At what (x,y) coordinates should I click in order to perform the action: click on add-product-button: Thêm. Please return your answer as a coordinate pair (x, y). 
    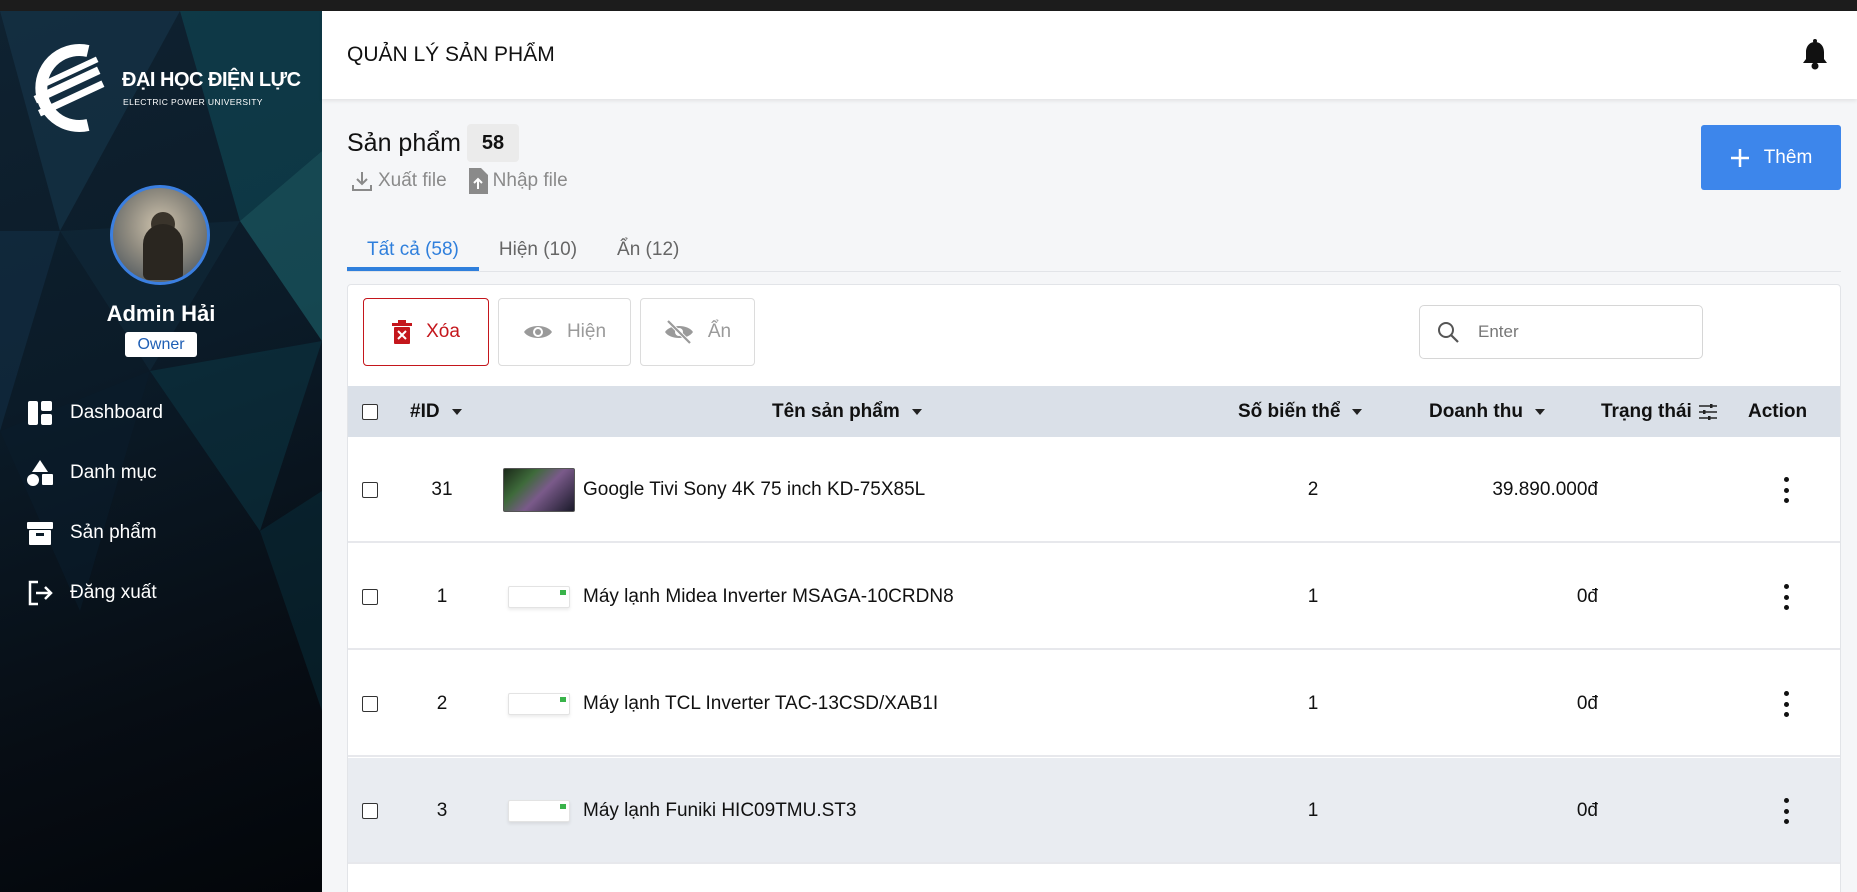
    Looking at the image, I should click on (1771, 157).